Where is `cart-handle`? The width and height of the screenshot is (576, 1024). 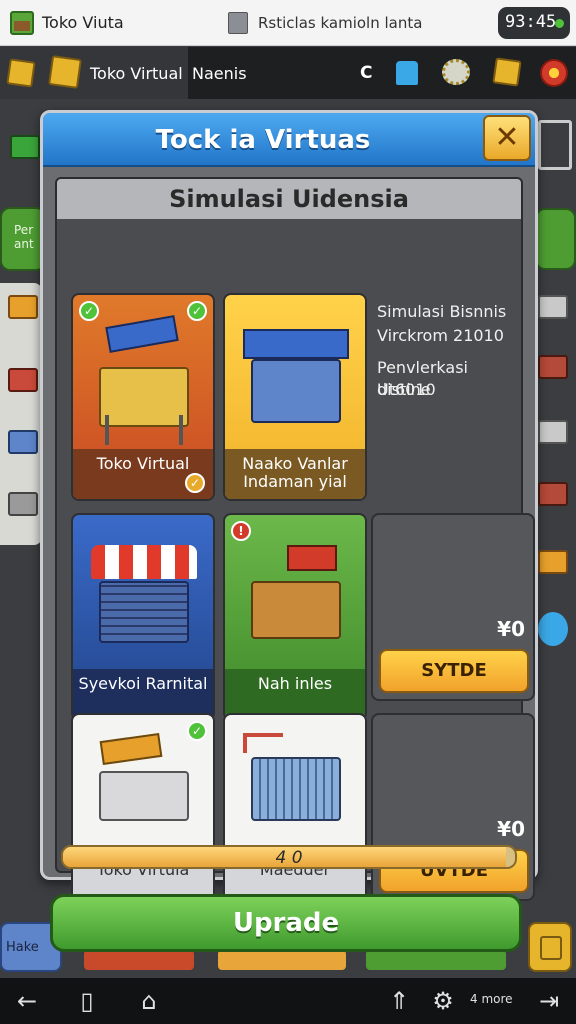
cart-handle is located at coordinates (263, 743).